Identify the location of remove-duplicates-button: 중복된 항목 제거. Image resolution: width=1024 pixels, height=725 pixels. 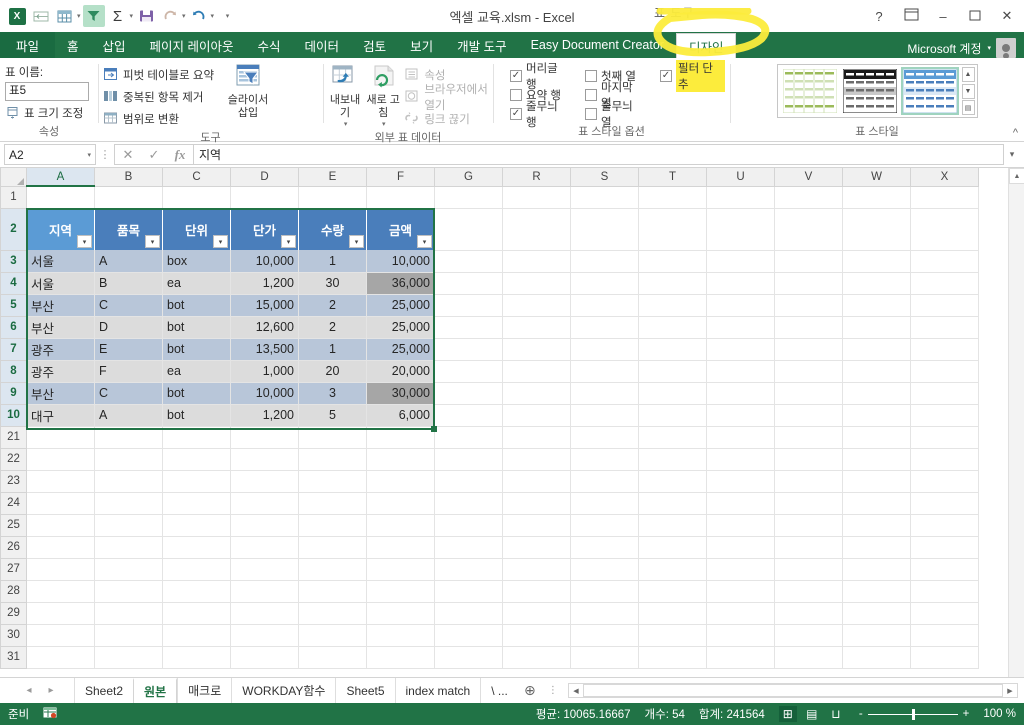
(158, 96).